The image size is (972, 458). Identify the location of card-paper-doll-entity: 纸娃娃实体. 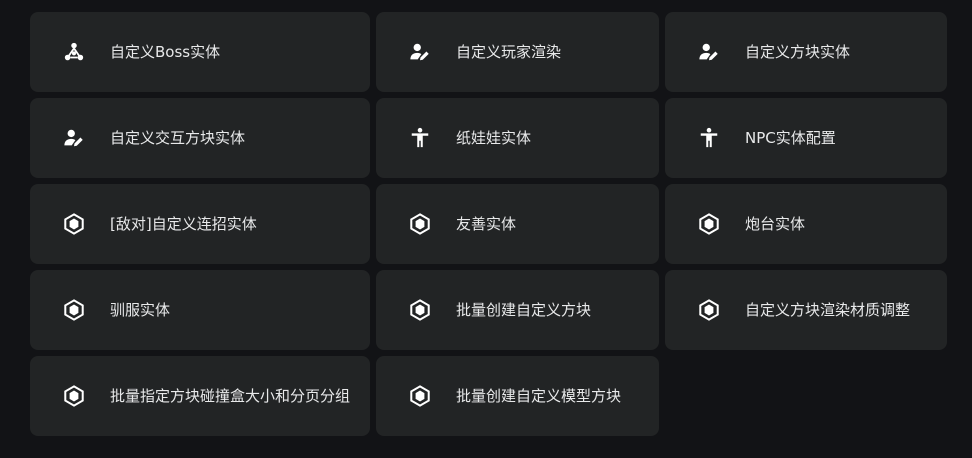
(517, 138).